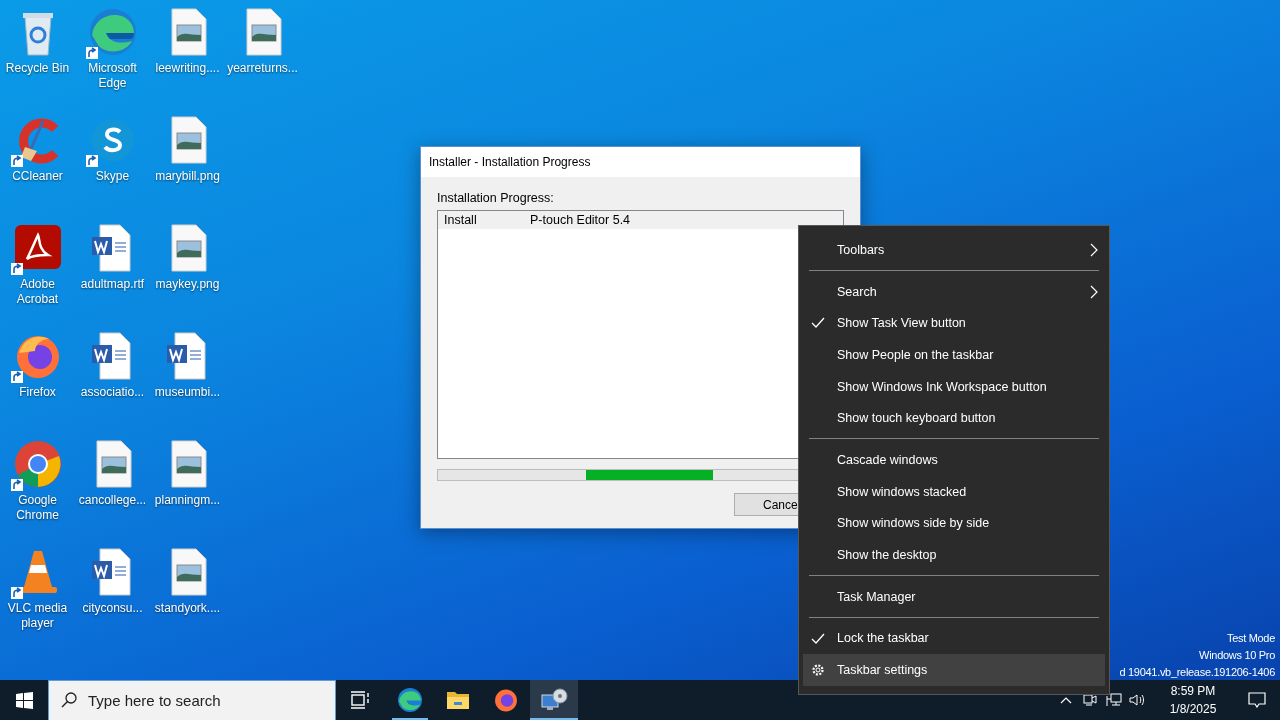  Describe the element at coordinates (954, 291) in the screenshot. I see `menu-item: Search` at that location.